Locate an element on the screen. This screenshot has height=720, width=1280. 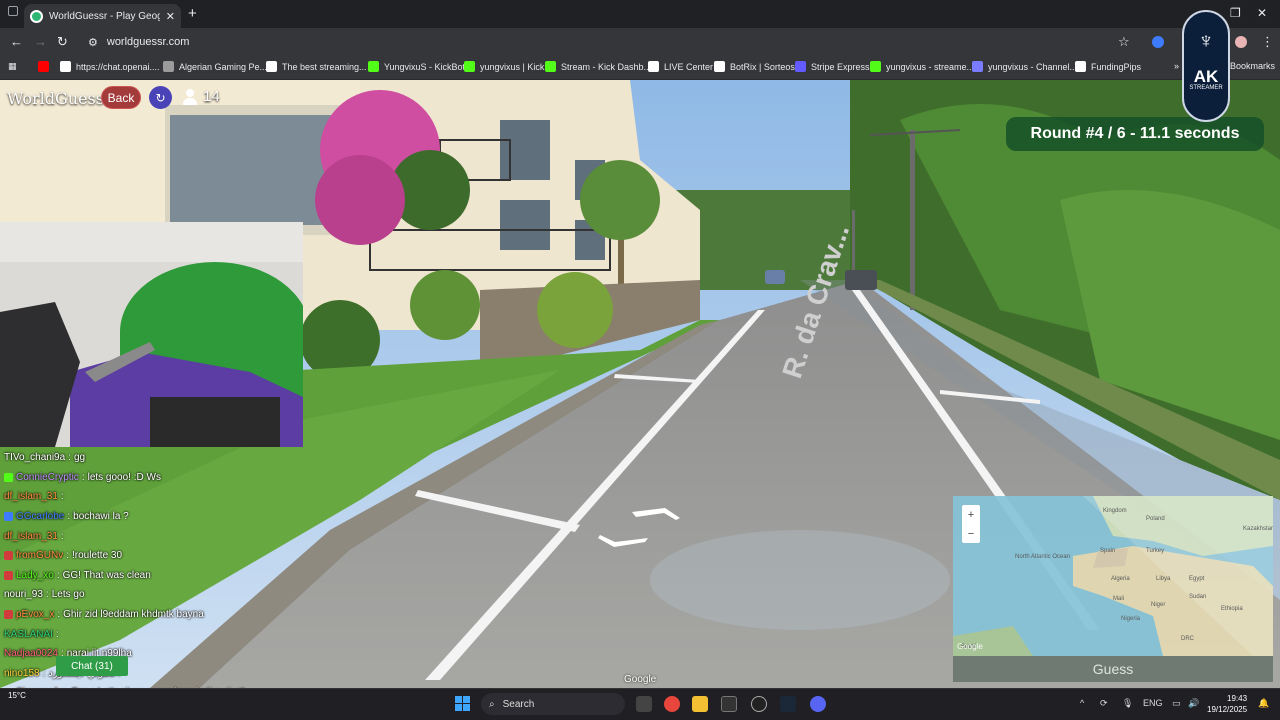
chat-username: nouri_93 is located at coordinates (23, 594).